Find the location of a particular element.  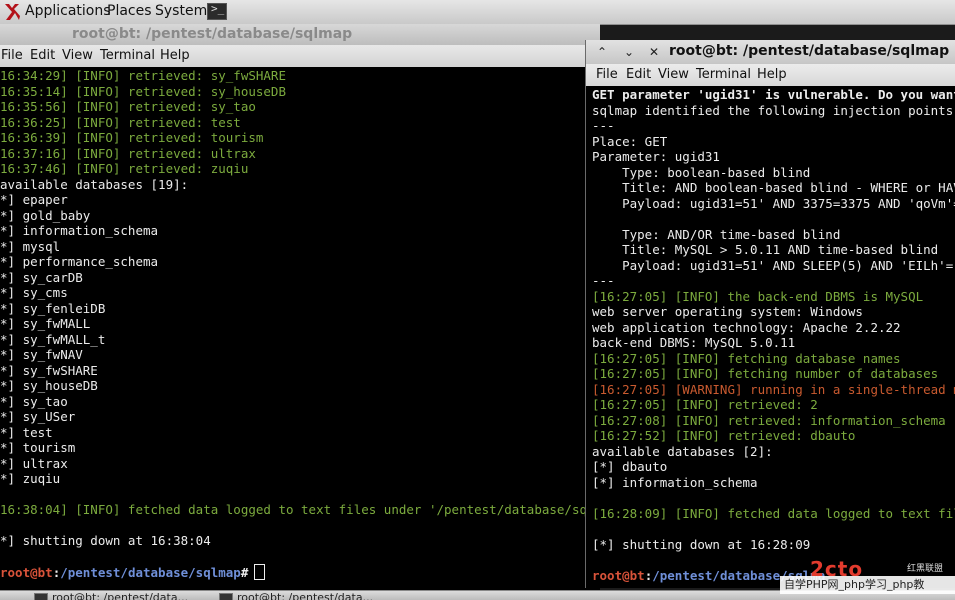

terminal-line: 16:34:29] [INFO] retrieved: sy_fwSHARE is located at coordinates (143, 75).